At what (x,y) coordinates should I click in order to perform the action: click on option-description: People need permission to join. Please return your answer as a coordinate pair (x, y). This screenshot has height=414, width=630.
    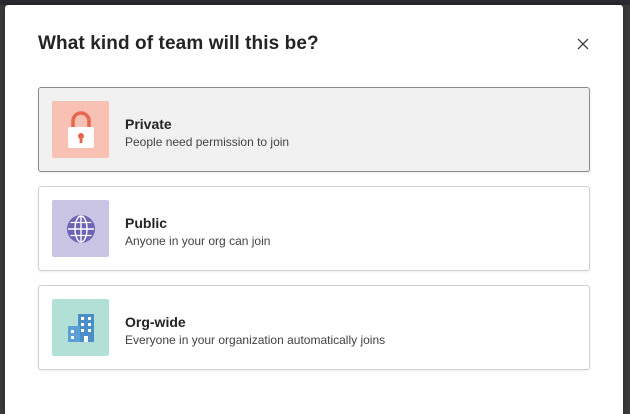
    Looking at the image, I should click on (207, 142).